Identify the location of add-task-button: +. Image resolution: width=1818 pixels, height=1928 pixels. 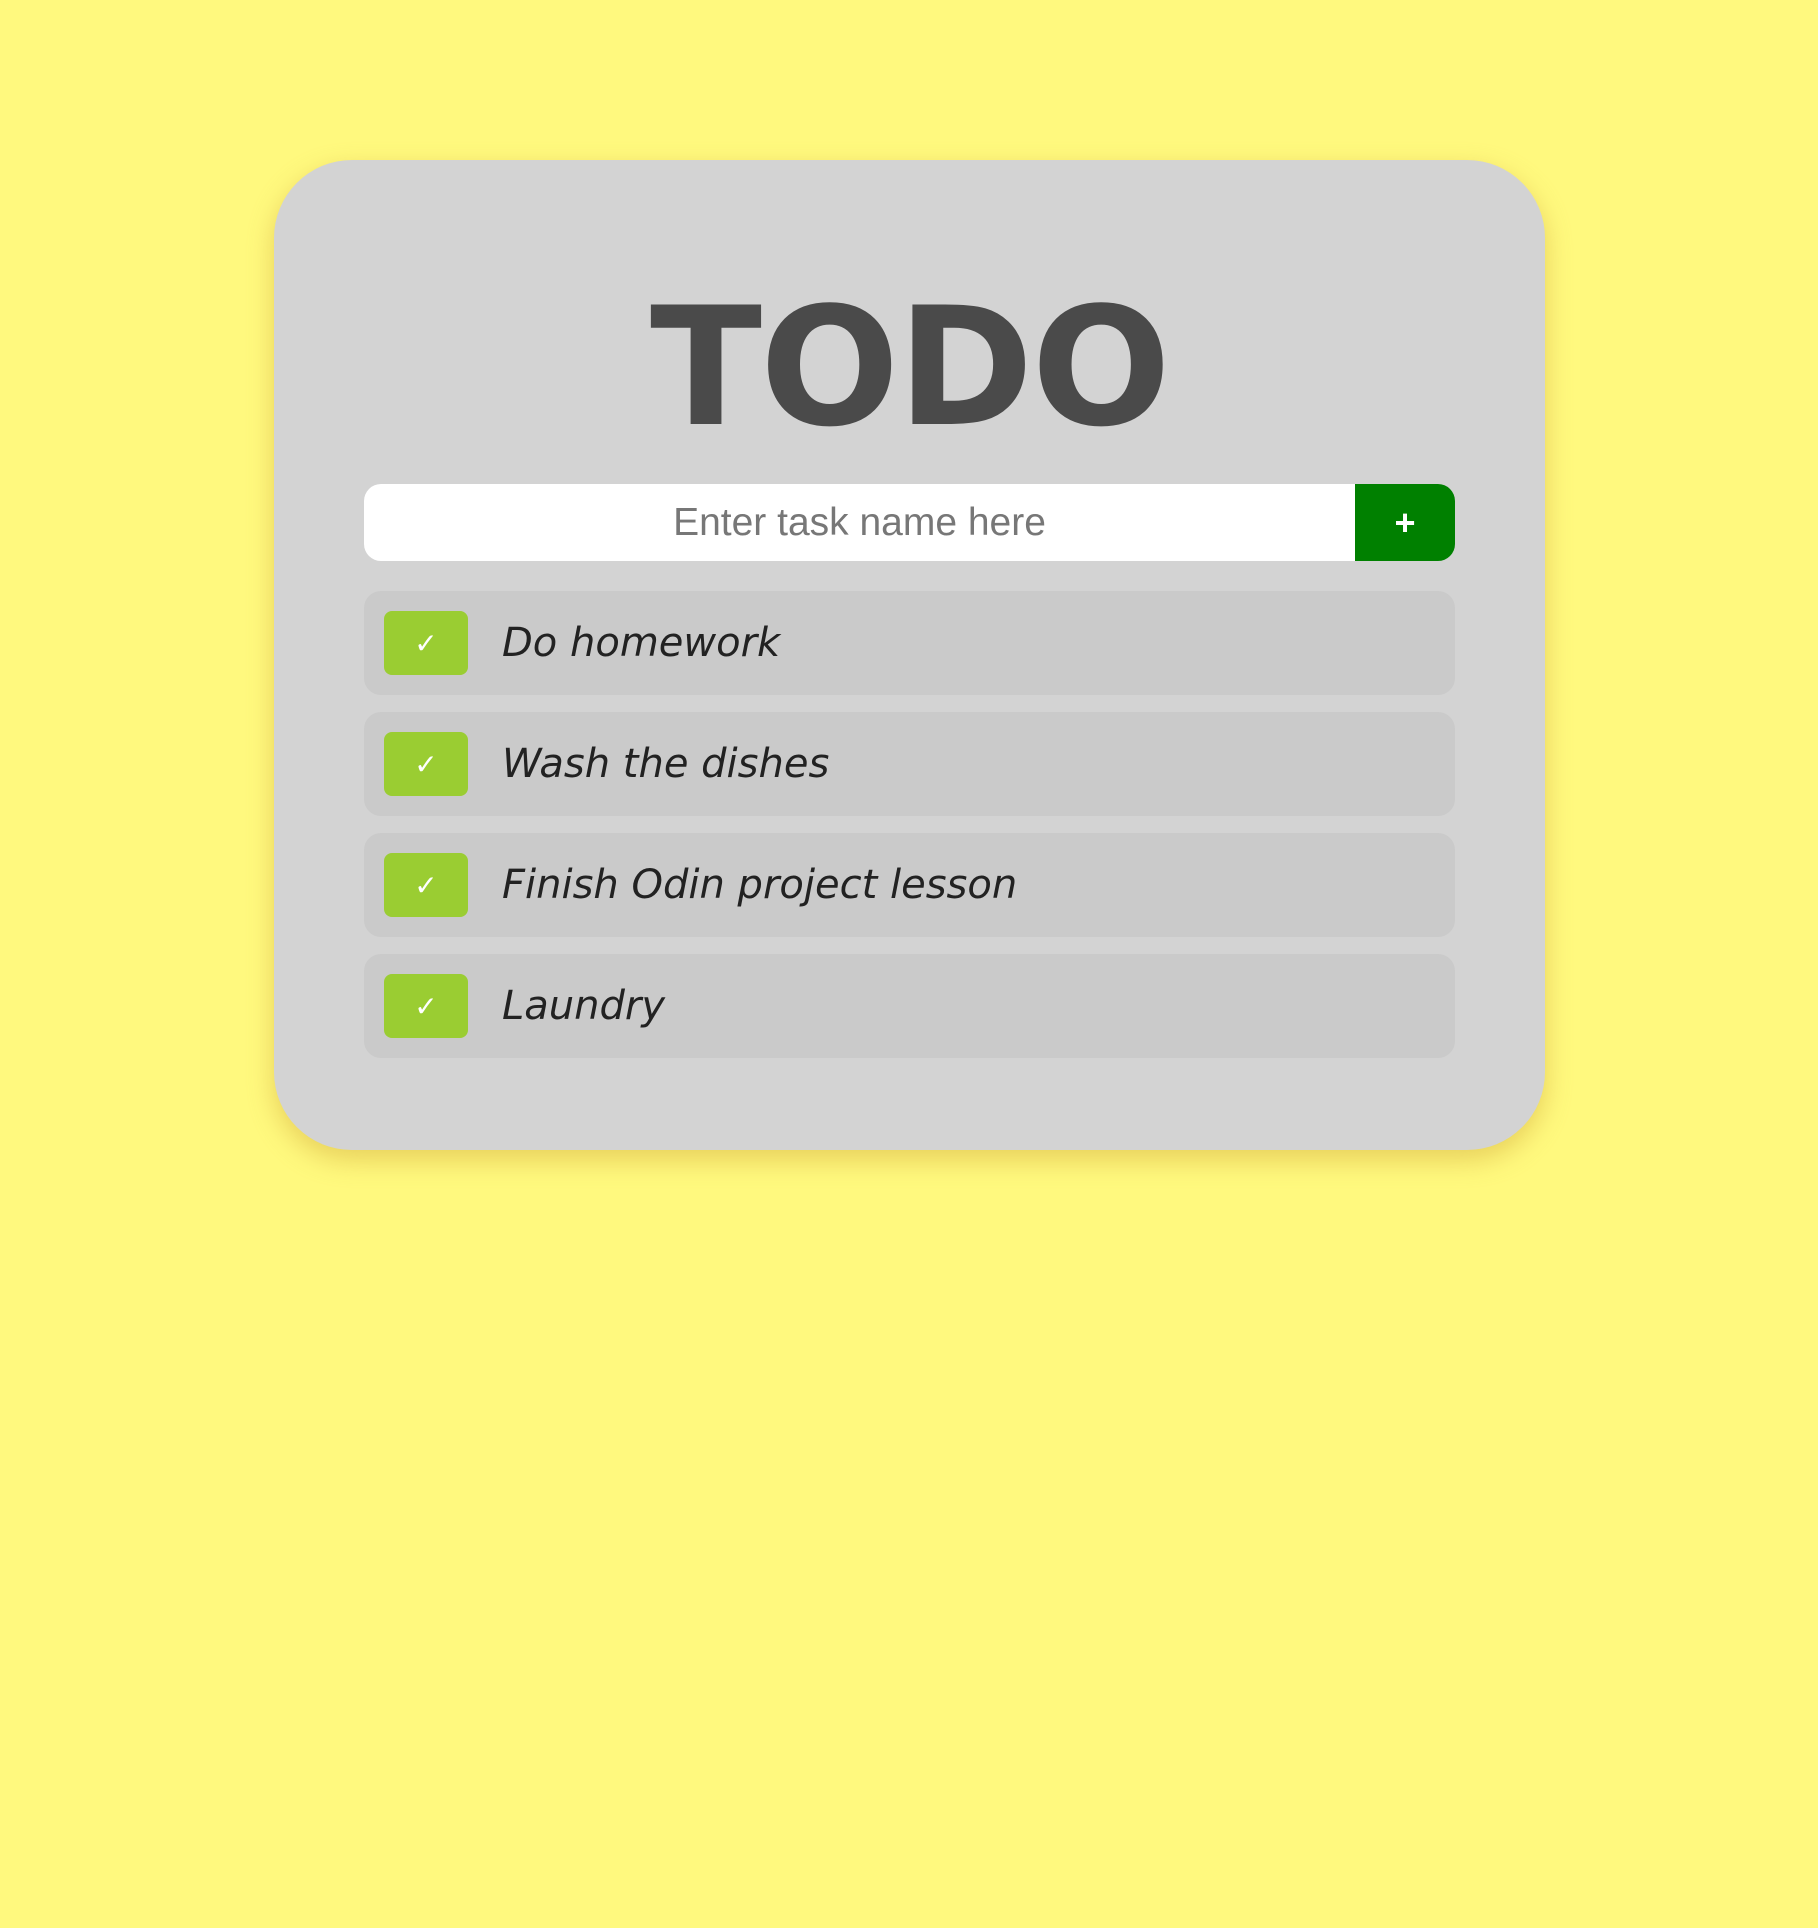
(1405, 522).